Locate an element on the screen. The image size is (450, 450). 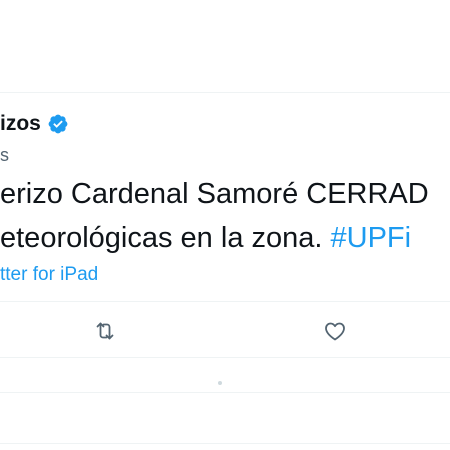
author-handle: s is located at coordinates (4, 155).